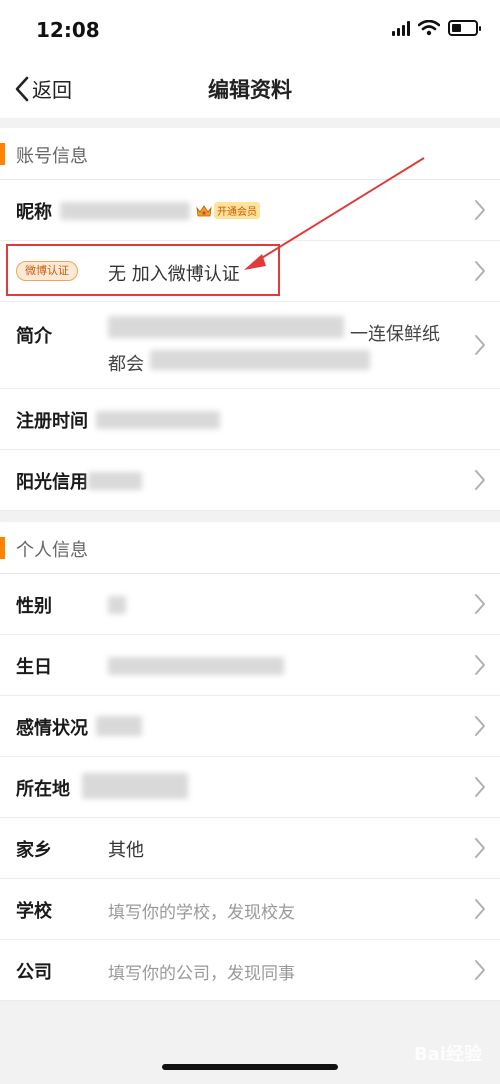 The height and width of the screenshot is (1084, 500). What do you see at coordinates (250, 1067) in the screenshot?
I see `home-indicator` at bounding box center [250, 1067].